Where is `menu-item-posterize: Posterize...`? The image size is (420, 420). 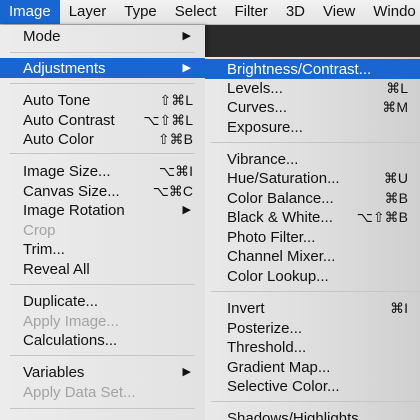 menu-item-posterize: Posterize... is located at coordinates (312, 328).